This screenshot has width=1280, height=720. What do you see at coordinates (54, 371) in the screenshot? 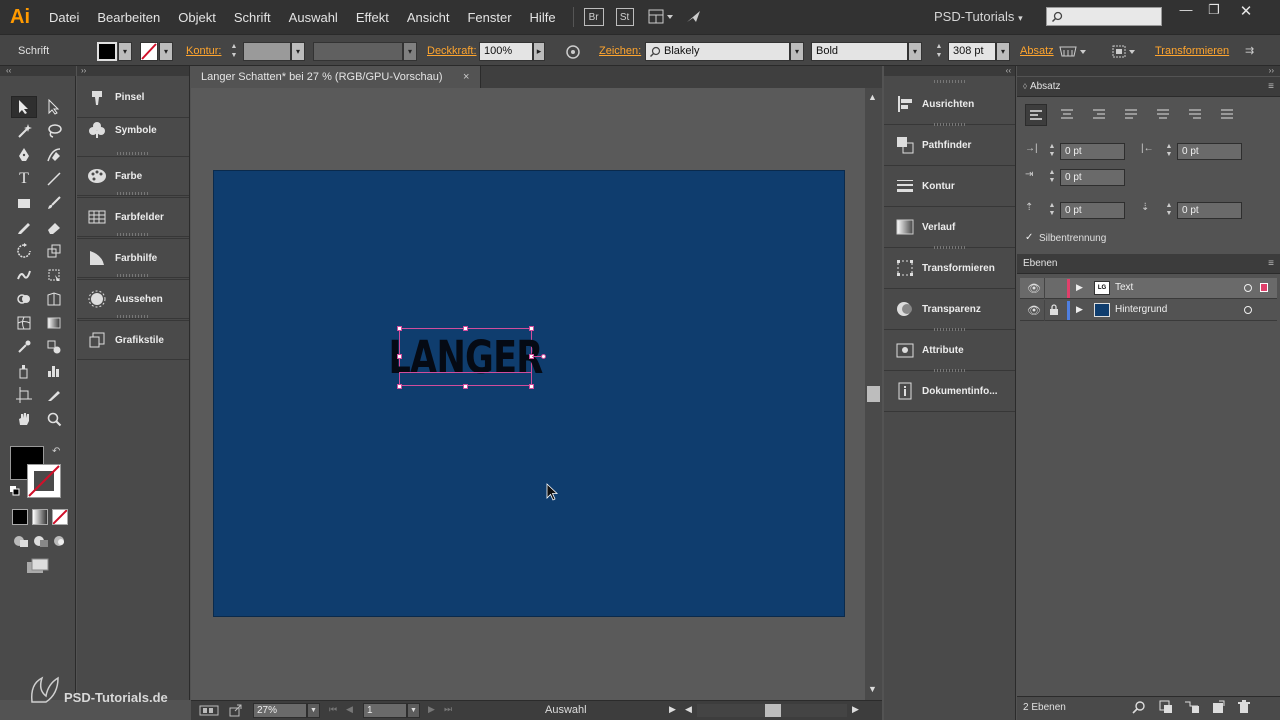
I see `column-graph-tool-icon` at bounding box center [54, 371].